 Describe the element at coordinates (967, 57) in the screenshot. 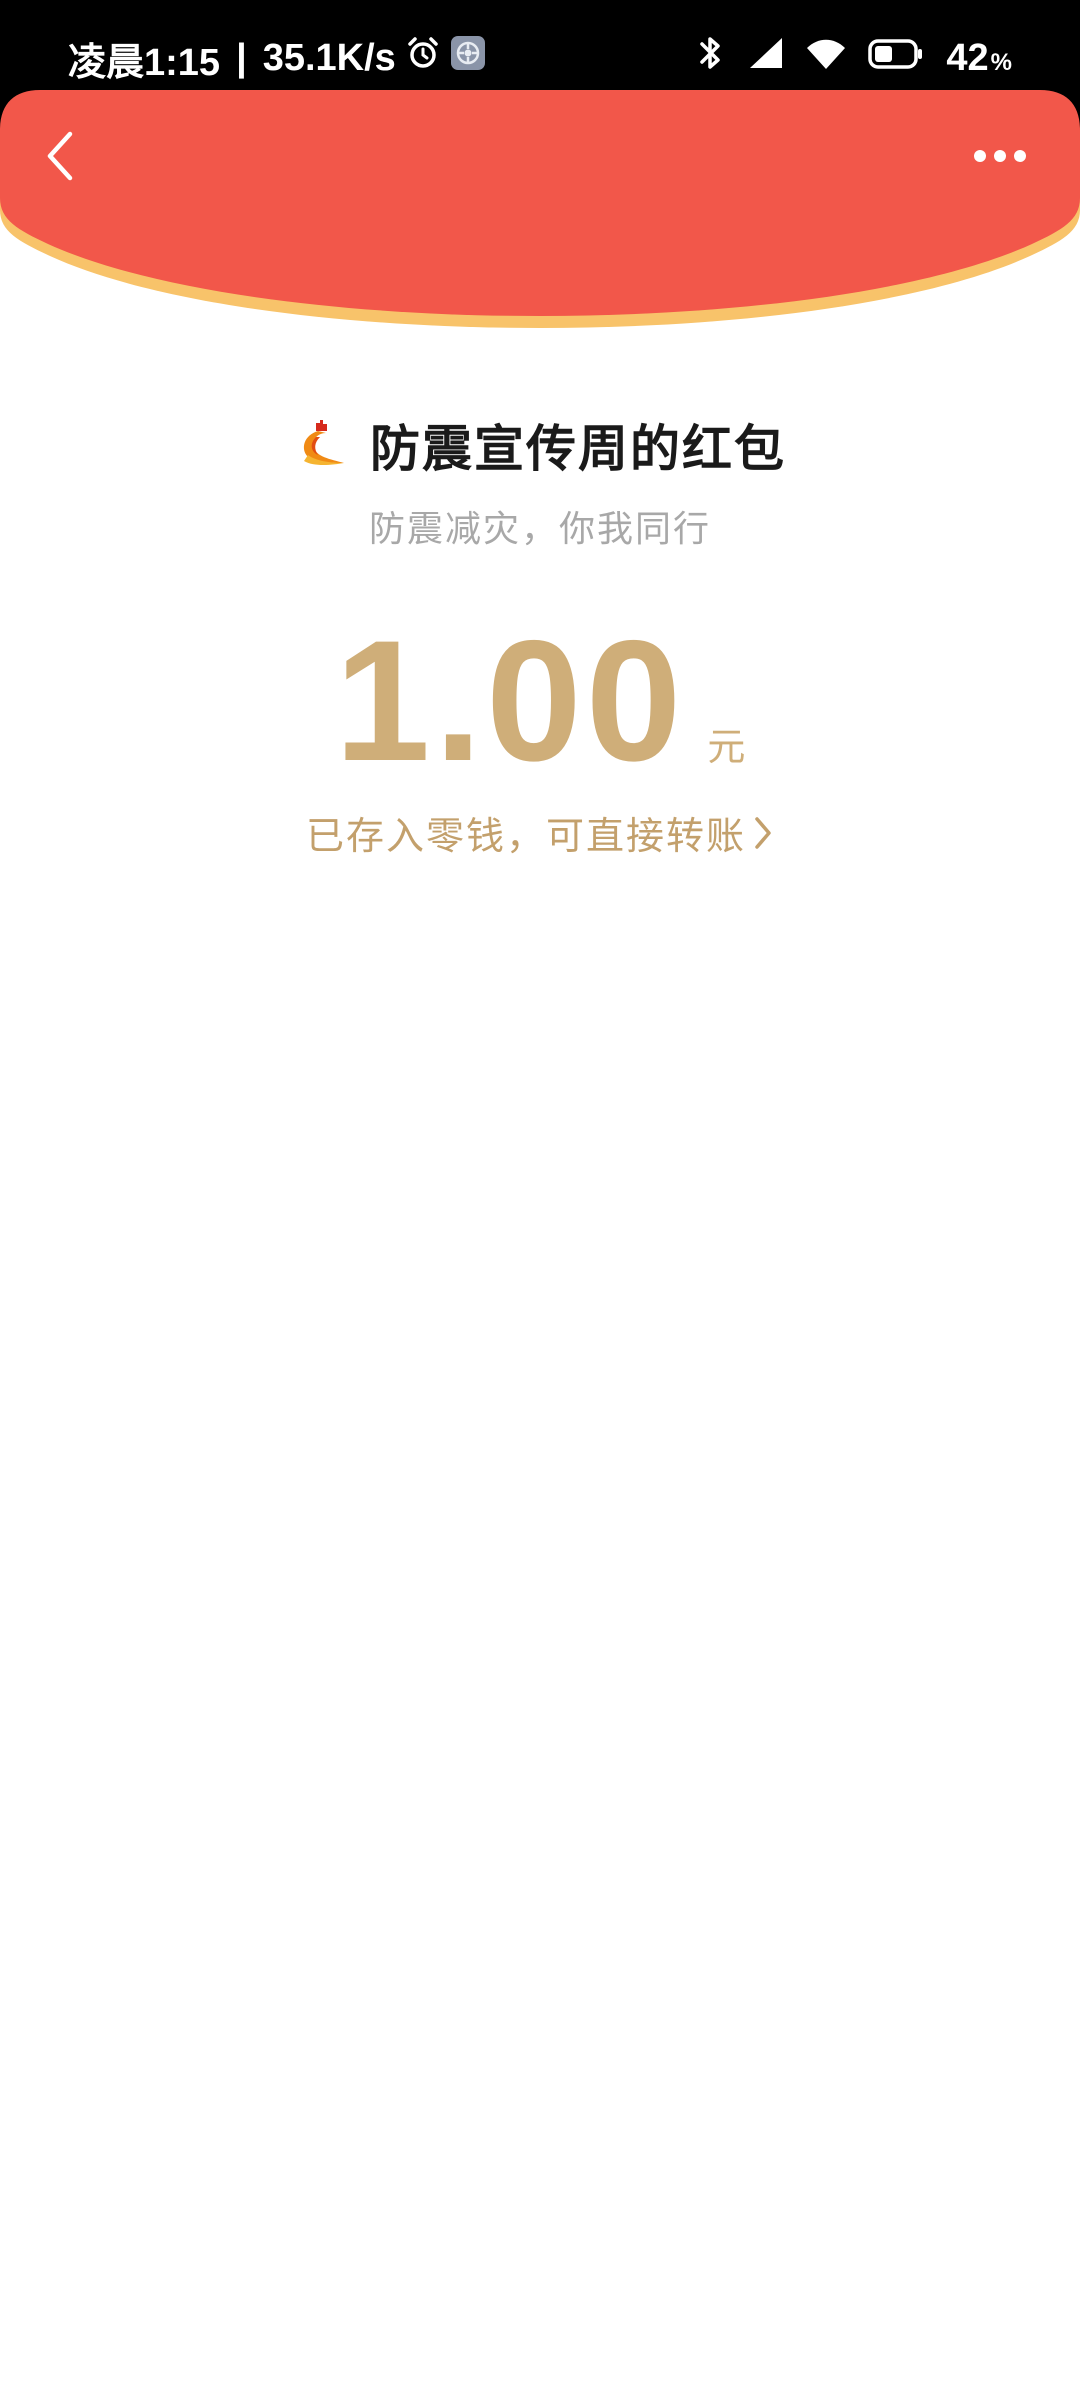

I see `battery-level: 42` at that location.